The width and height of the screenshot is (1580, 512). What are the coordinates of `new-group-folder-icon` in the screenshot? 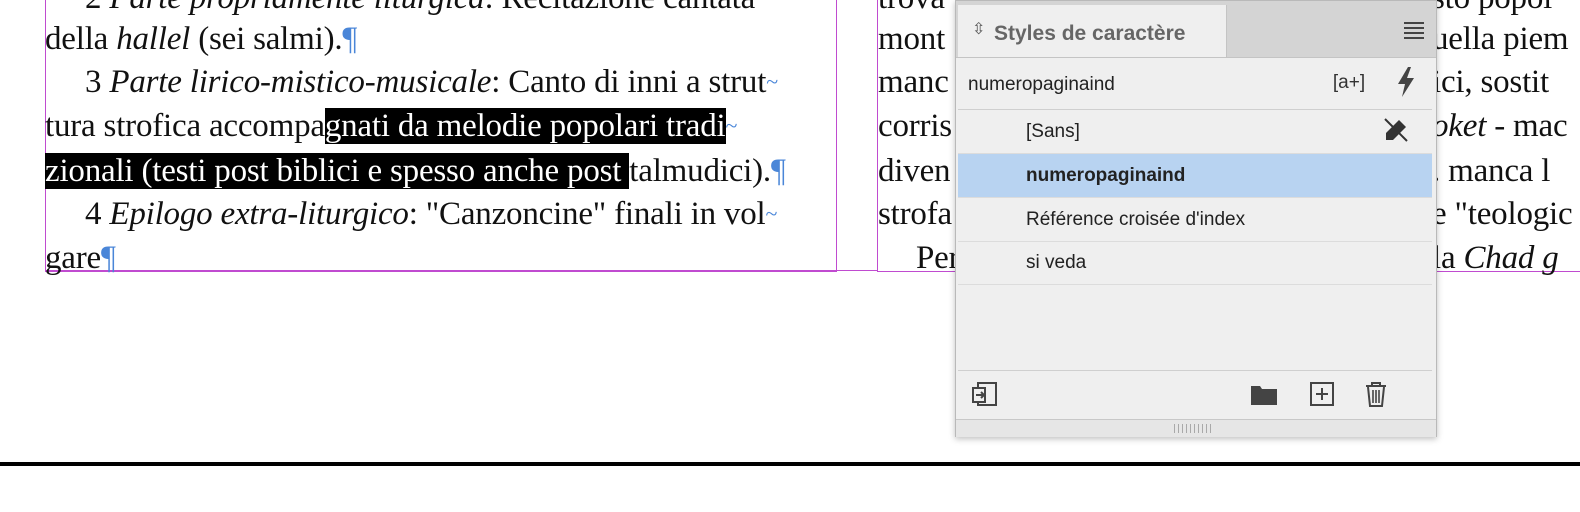 It's located at (1264, 394).